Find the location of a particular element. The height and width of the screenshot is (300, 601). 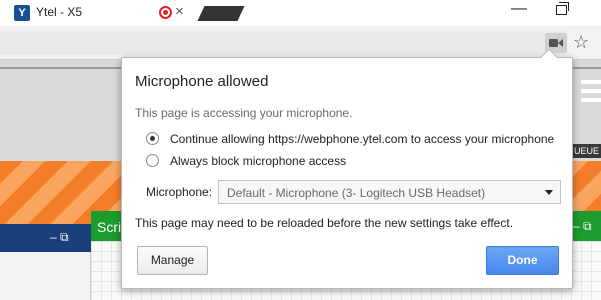

window-minimize-icon: — is located at coordinates (519, 9).